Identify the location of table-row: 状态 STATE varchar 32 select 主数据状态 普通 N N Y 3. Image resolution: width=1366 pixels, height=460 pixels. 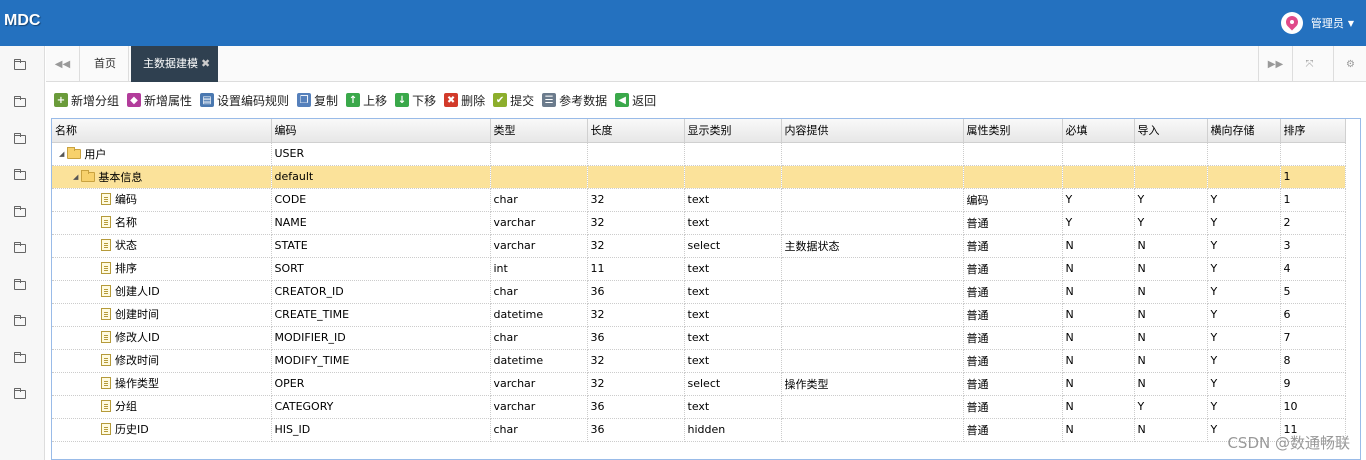
(699, 246).